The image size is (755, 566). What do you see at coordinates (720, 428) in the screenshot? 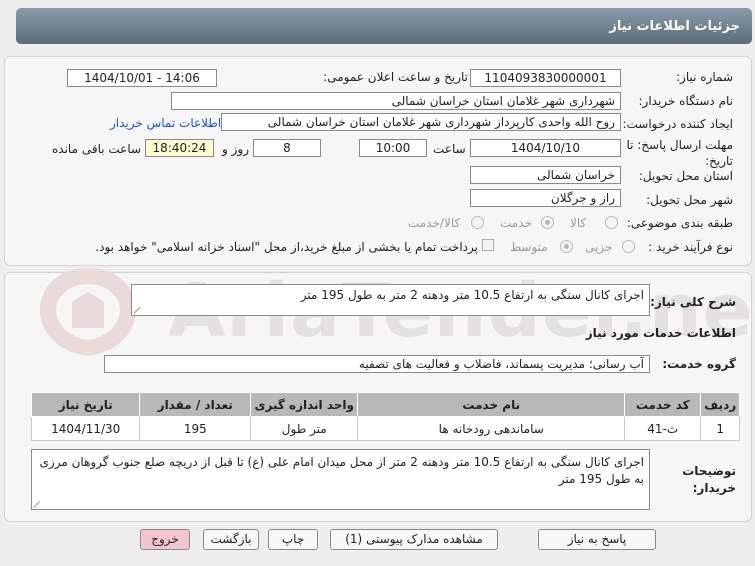
I see `cell-row-number: 1` at bounding box center [720, 428].